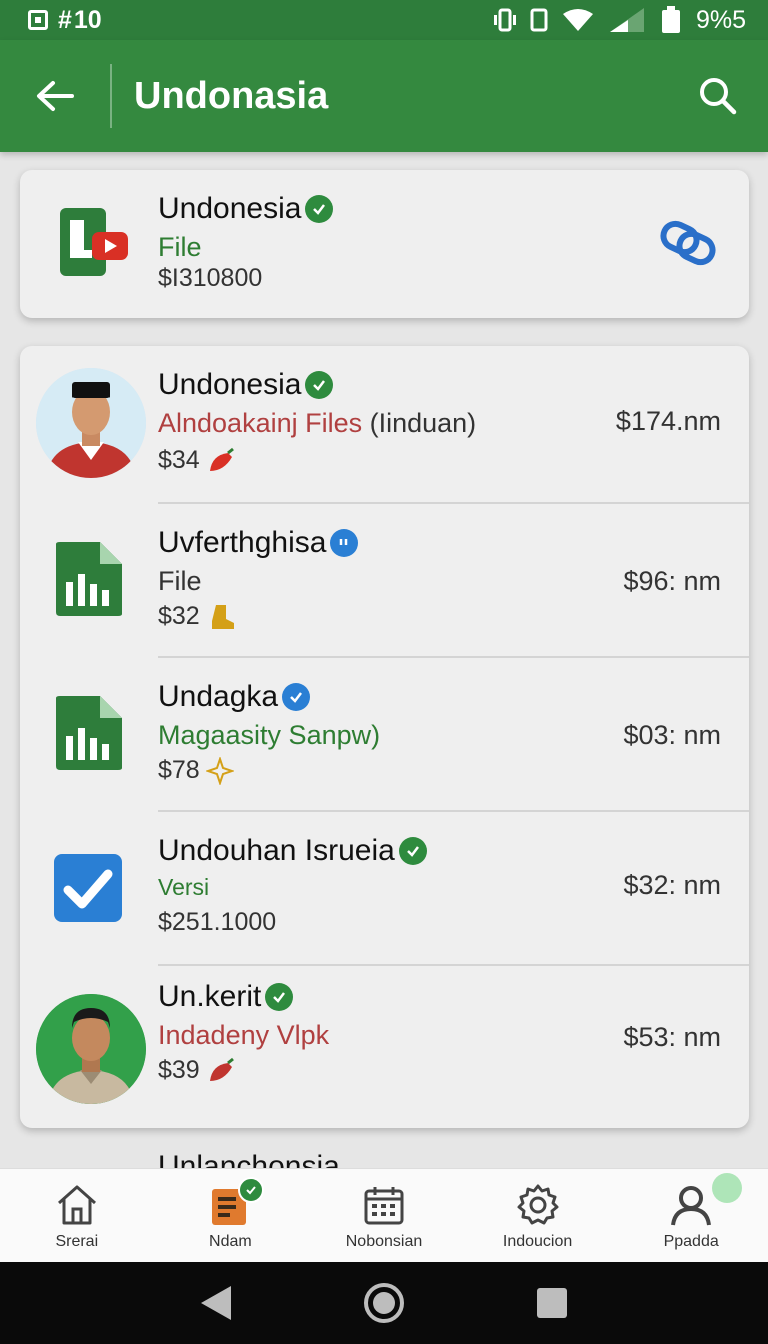 The image size is (768, 1344). I want to click on link-icon, so click(688, 243).